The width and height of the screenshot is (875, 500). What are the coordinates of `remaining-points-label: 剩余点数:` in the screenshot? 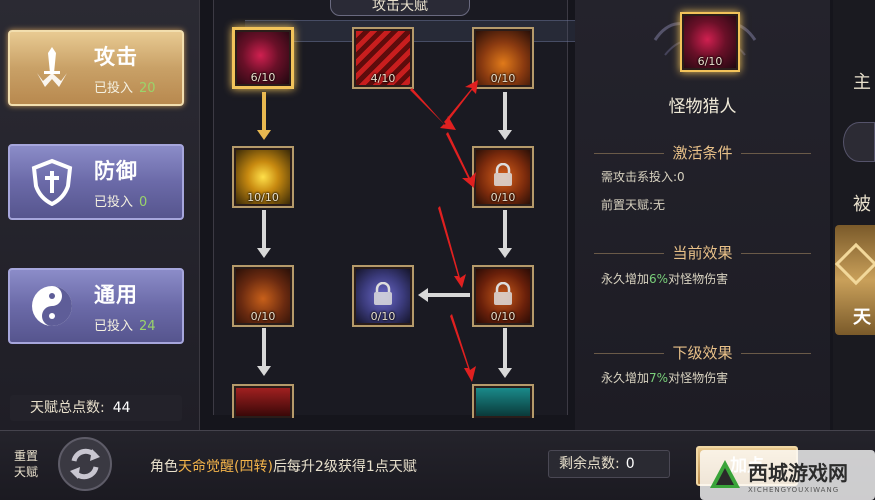 It's located at (589, 464).